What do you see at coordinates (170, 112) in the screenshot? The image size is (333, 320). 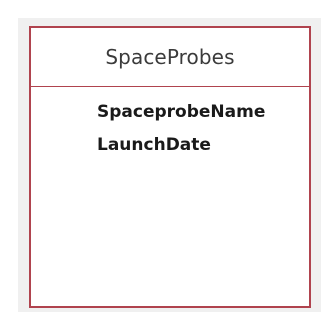 I see `field-spaceprobe-name: SpaceprobeName` at bounding box center [170, 112].